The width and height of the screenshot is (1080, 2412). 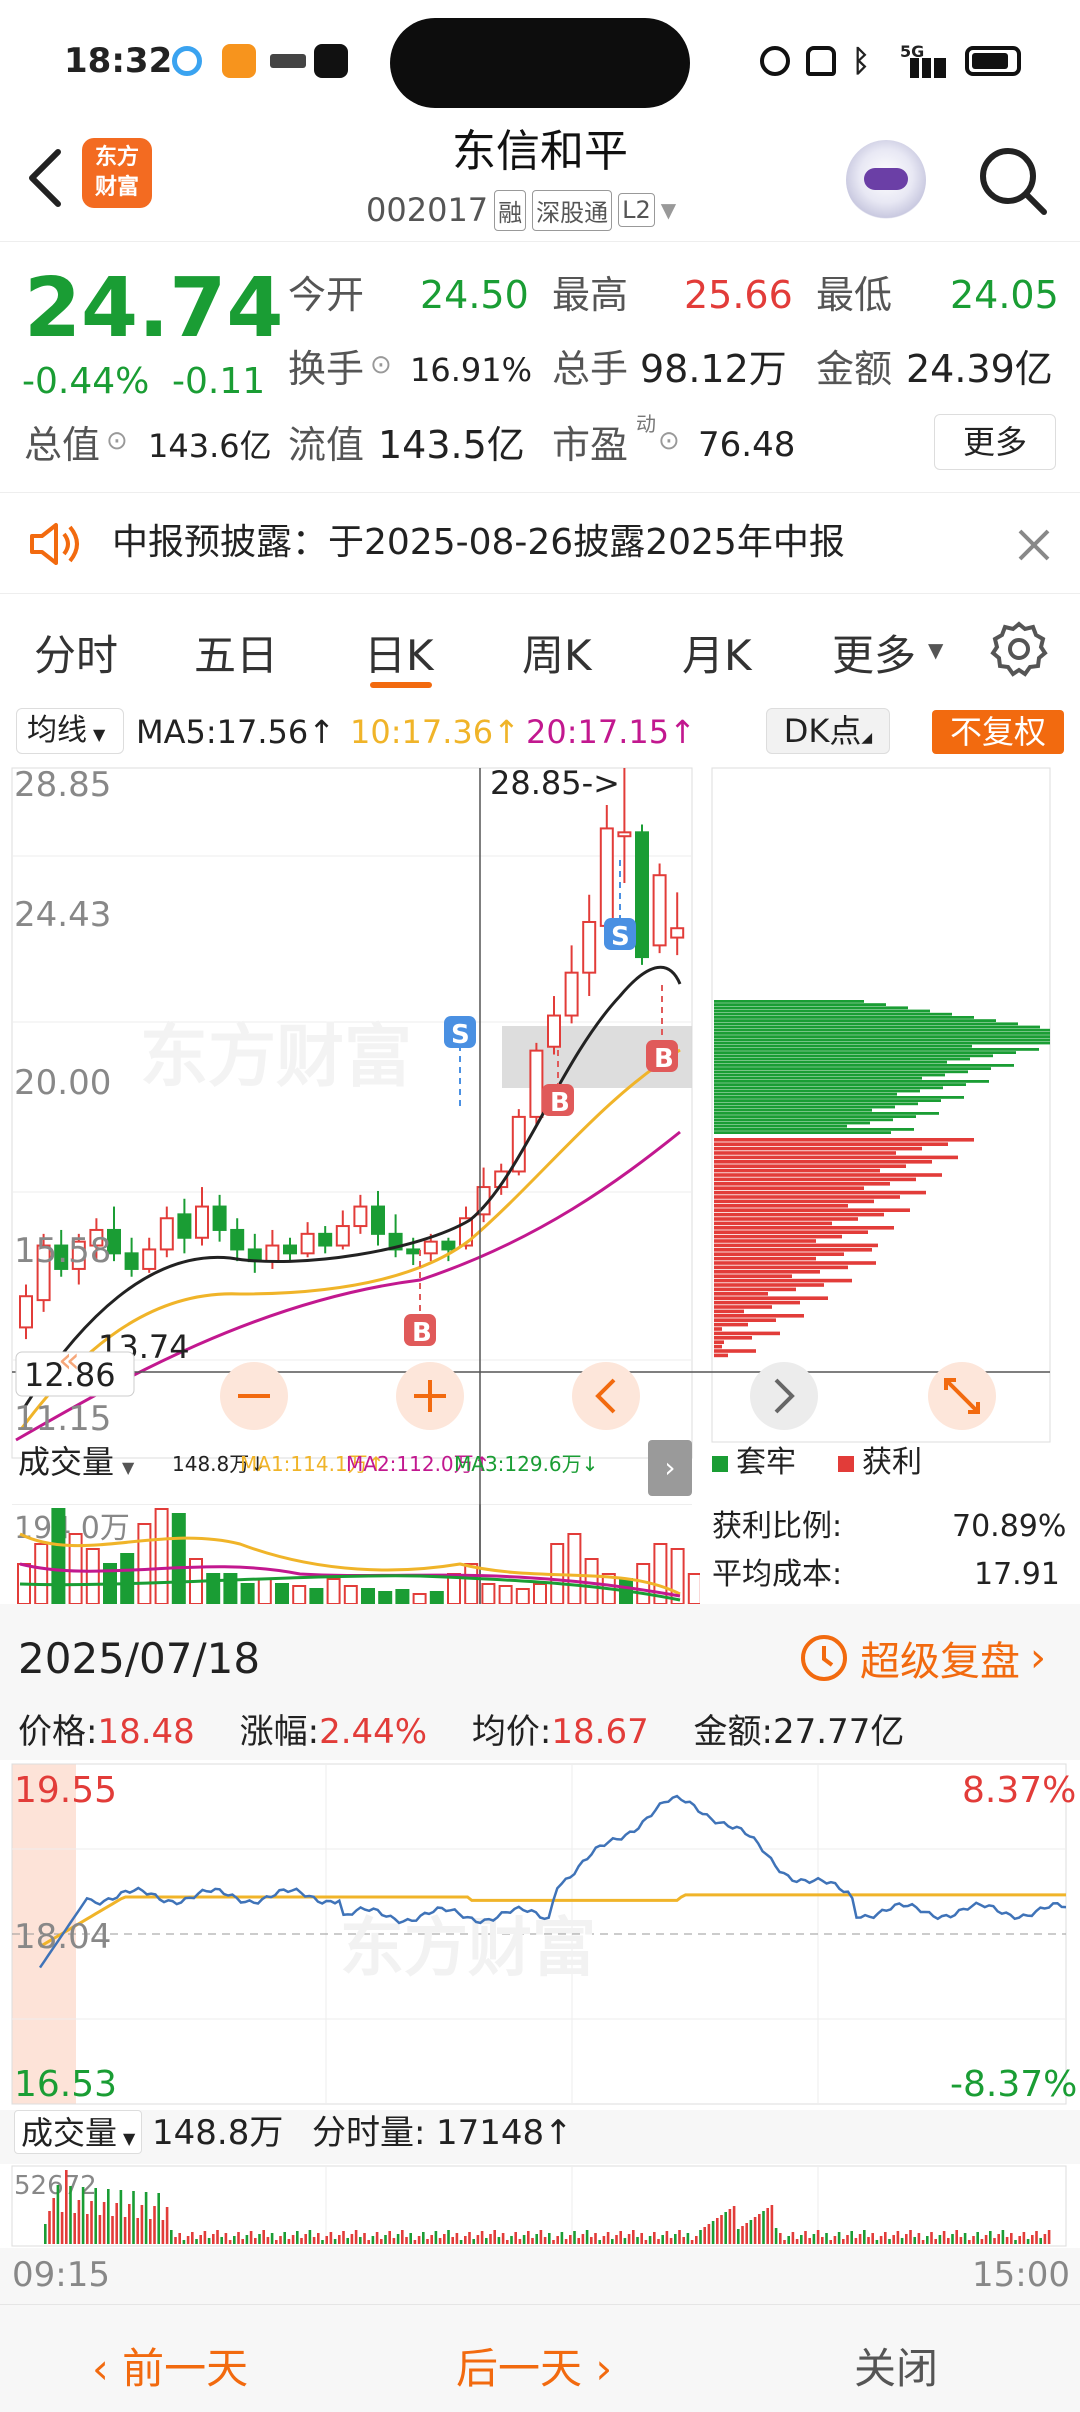 I want to click on pct-top-label: 8.37%, so click(x=1019, y=1790).